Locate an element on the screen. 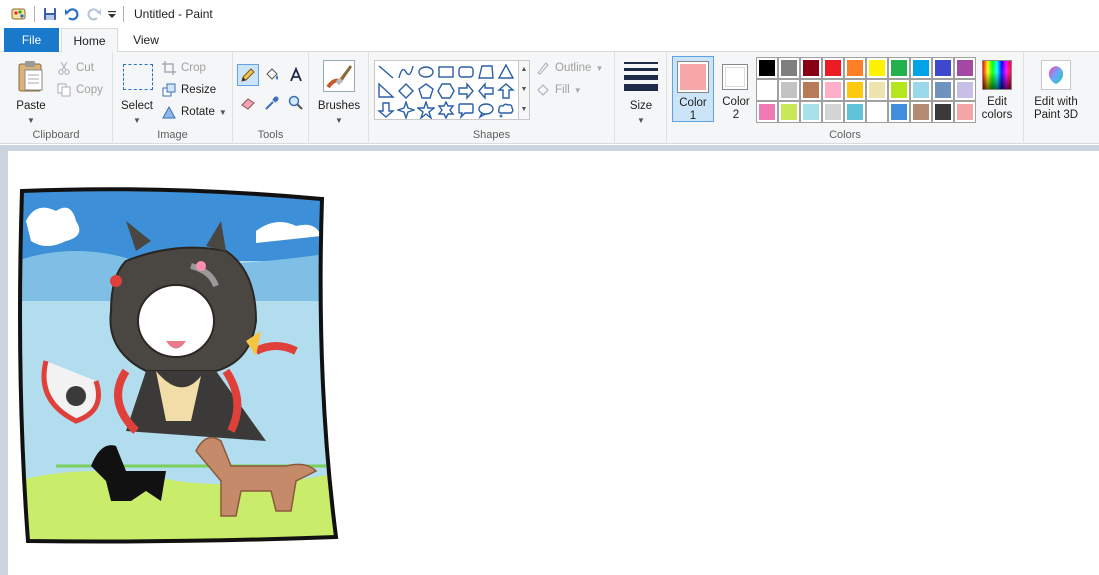 Image resolution: width=1099 pixels, height=575 pixels. edit-with-paint3d-button: Edit with Paint 3D is located at coordinates (1056, 89).